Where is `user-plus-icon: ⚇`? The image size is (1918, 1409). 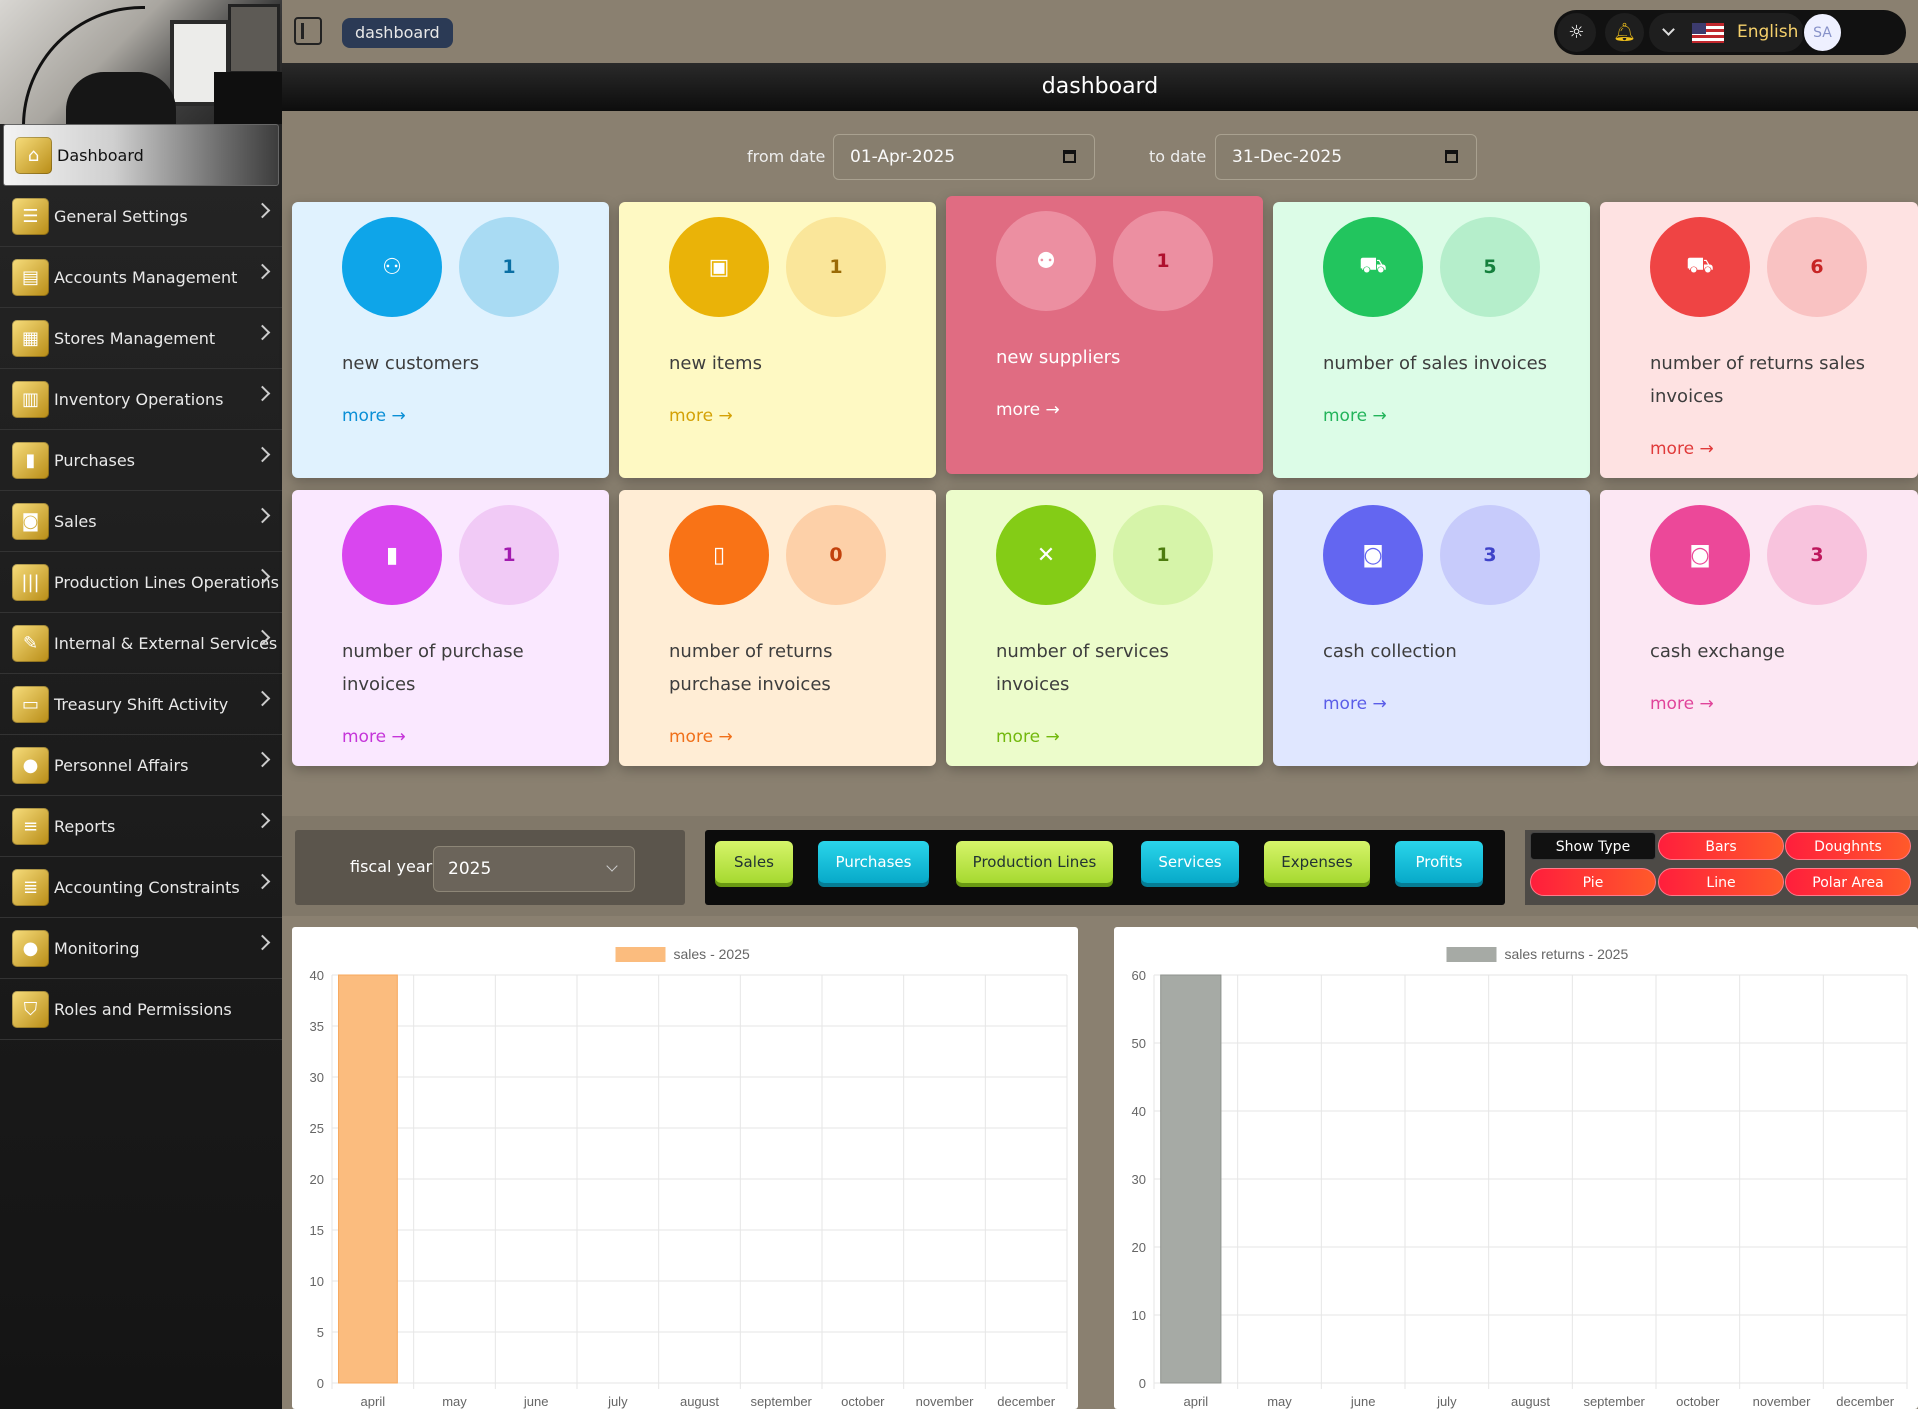
user-plus-icon: ⚇ is located at coordinates (392, 267).